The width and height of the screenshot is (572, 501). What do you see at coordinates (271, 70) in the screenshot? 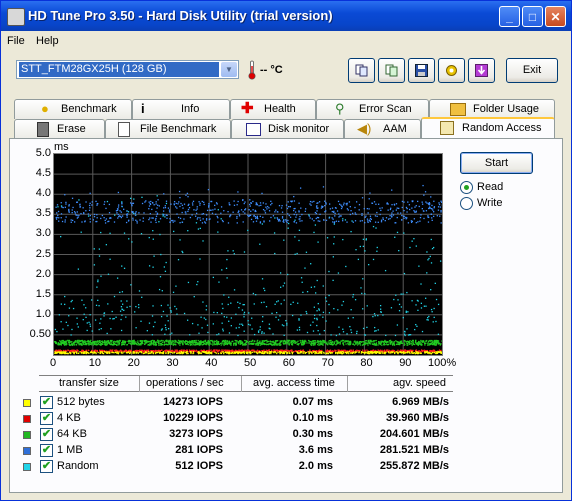
I see `temperature-readout: -- °C` at bounding box center [271, 70].